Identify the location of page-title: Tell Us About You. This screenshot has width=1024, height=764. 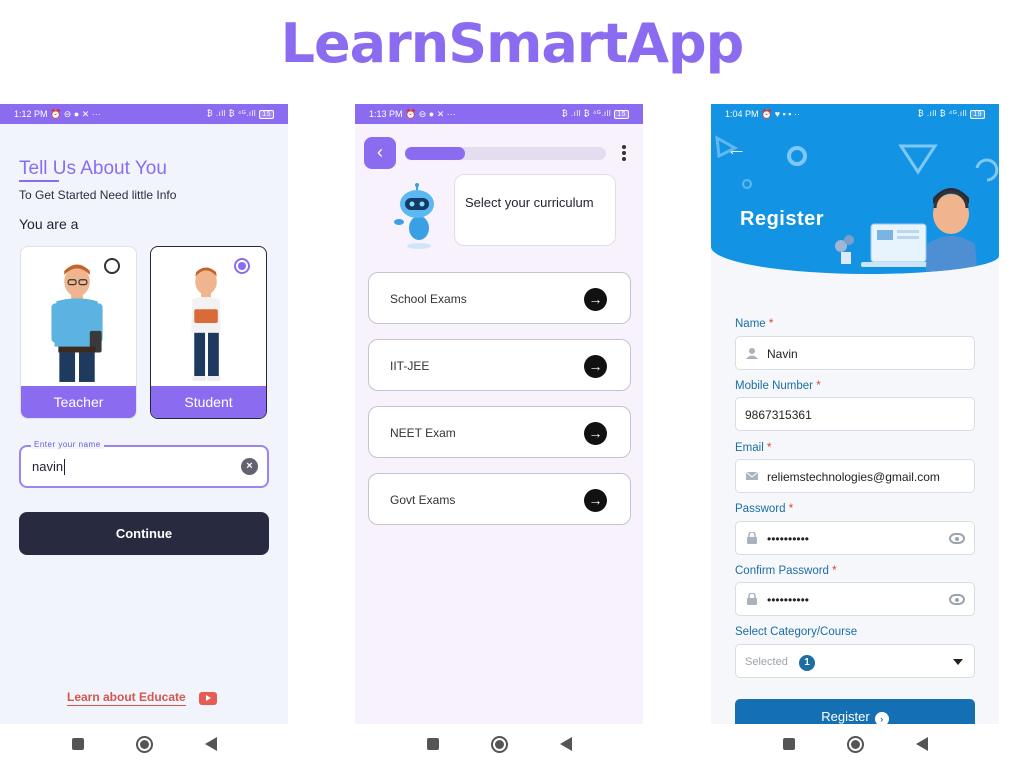
(93, 168).